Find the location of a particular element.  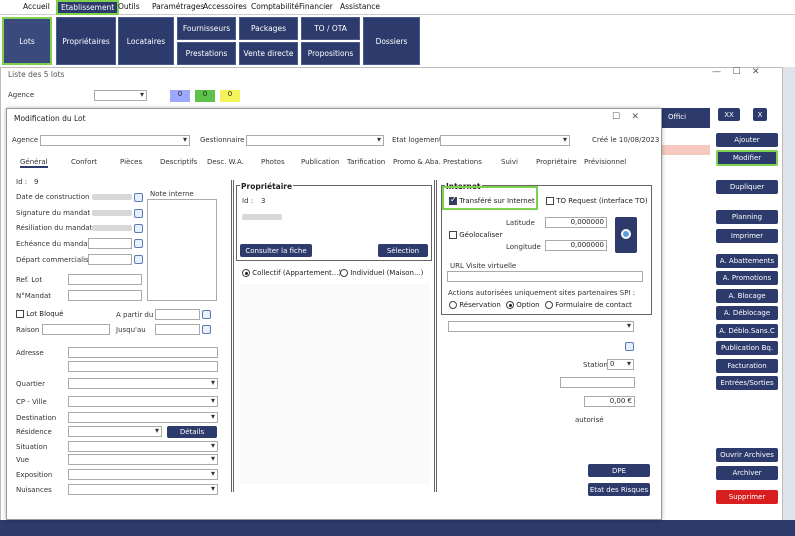

gestionnaire-select is located at coordinates (315, 140).